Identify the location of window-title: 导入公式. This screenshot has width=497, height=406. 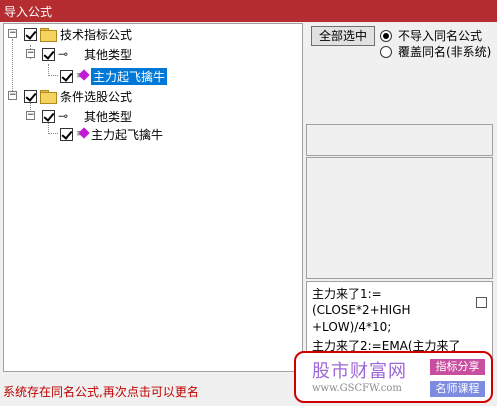
(28, 12).